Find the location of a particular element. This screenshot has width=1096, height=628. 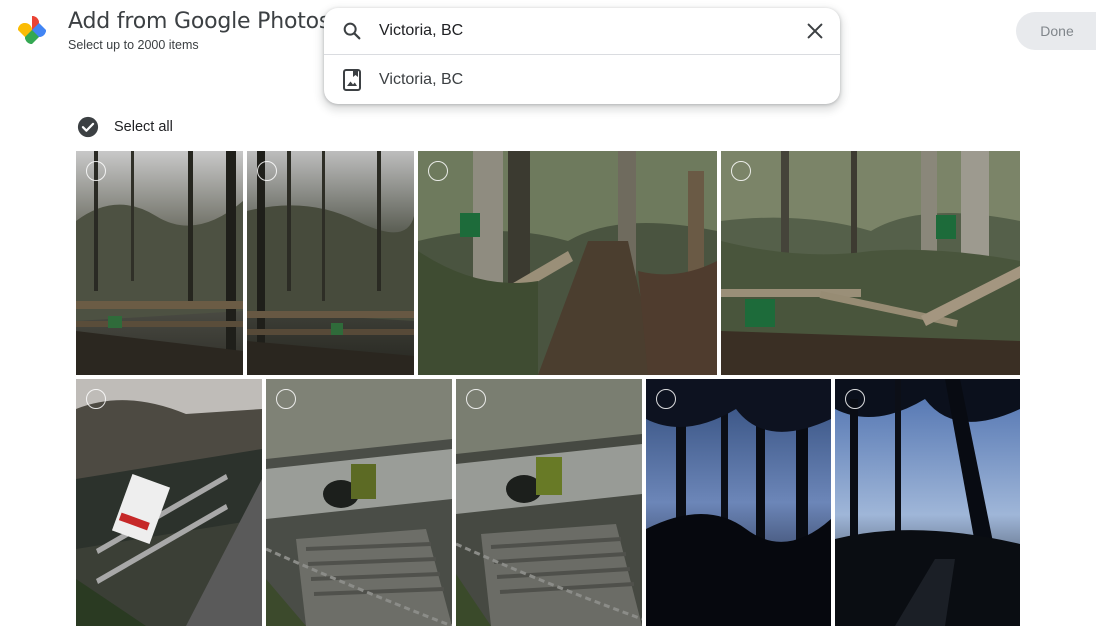

check-circle-icon is located at coordinates (88, 127).